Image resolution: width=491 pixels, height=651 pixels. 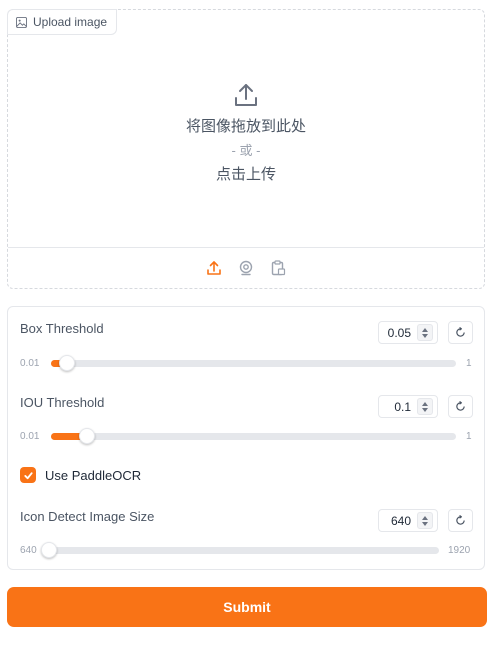 I want to click on iou-threshold-label: IOU Threshold, so click(x=62, y=402).